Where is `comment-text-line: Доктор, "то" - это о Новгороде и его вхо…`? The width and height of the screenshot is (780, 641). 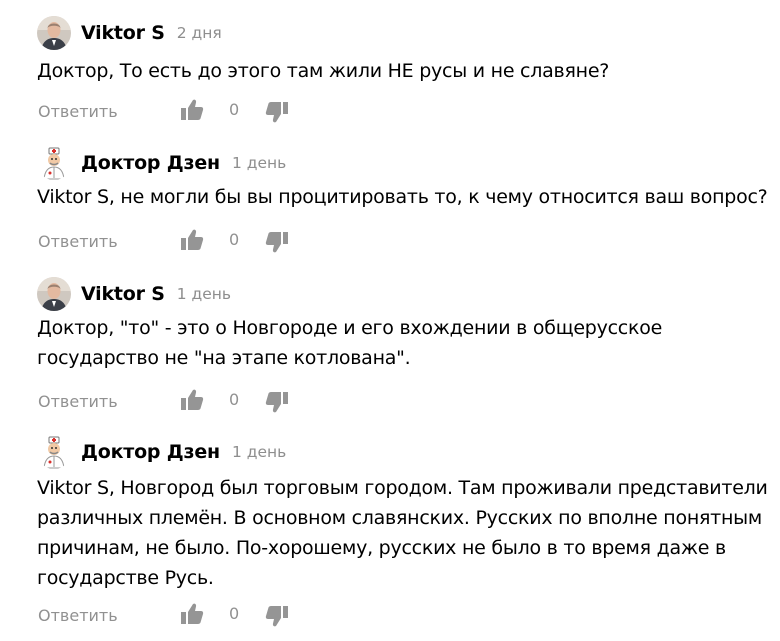
comment-text-line: Доктор, "то" - это о Новгороде и его вхо… is located at coordinates (350, 328).